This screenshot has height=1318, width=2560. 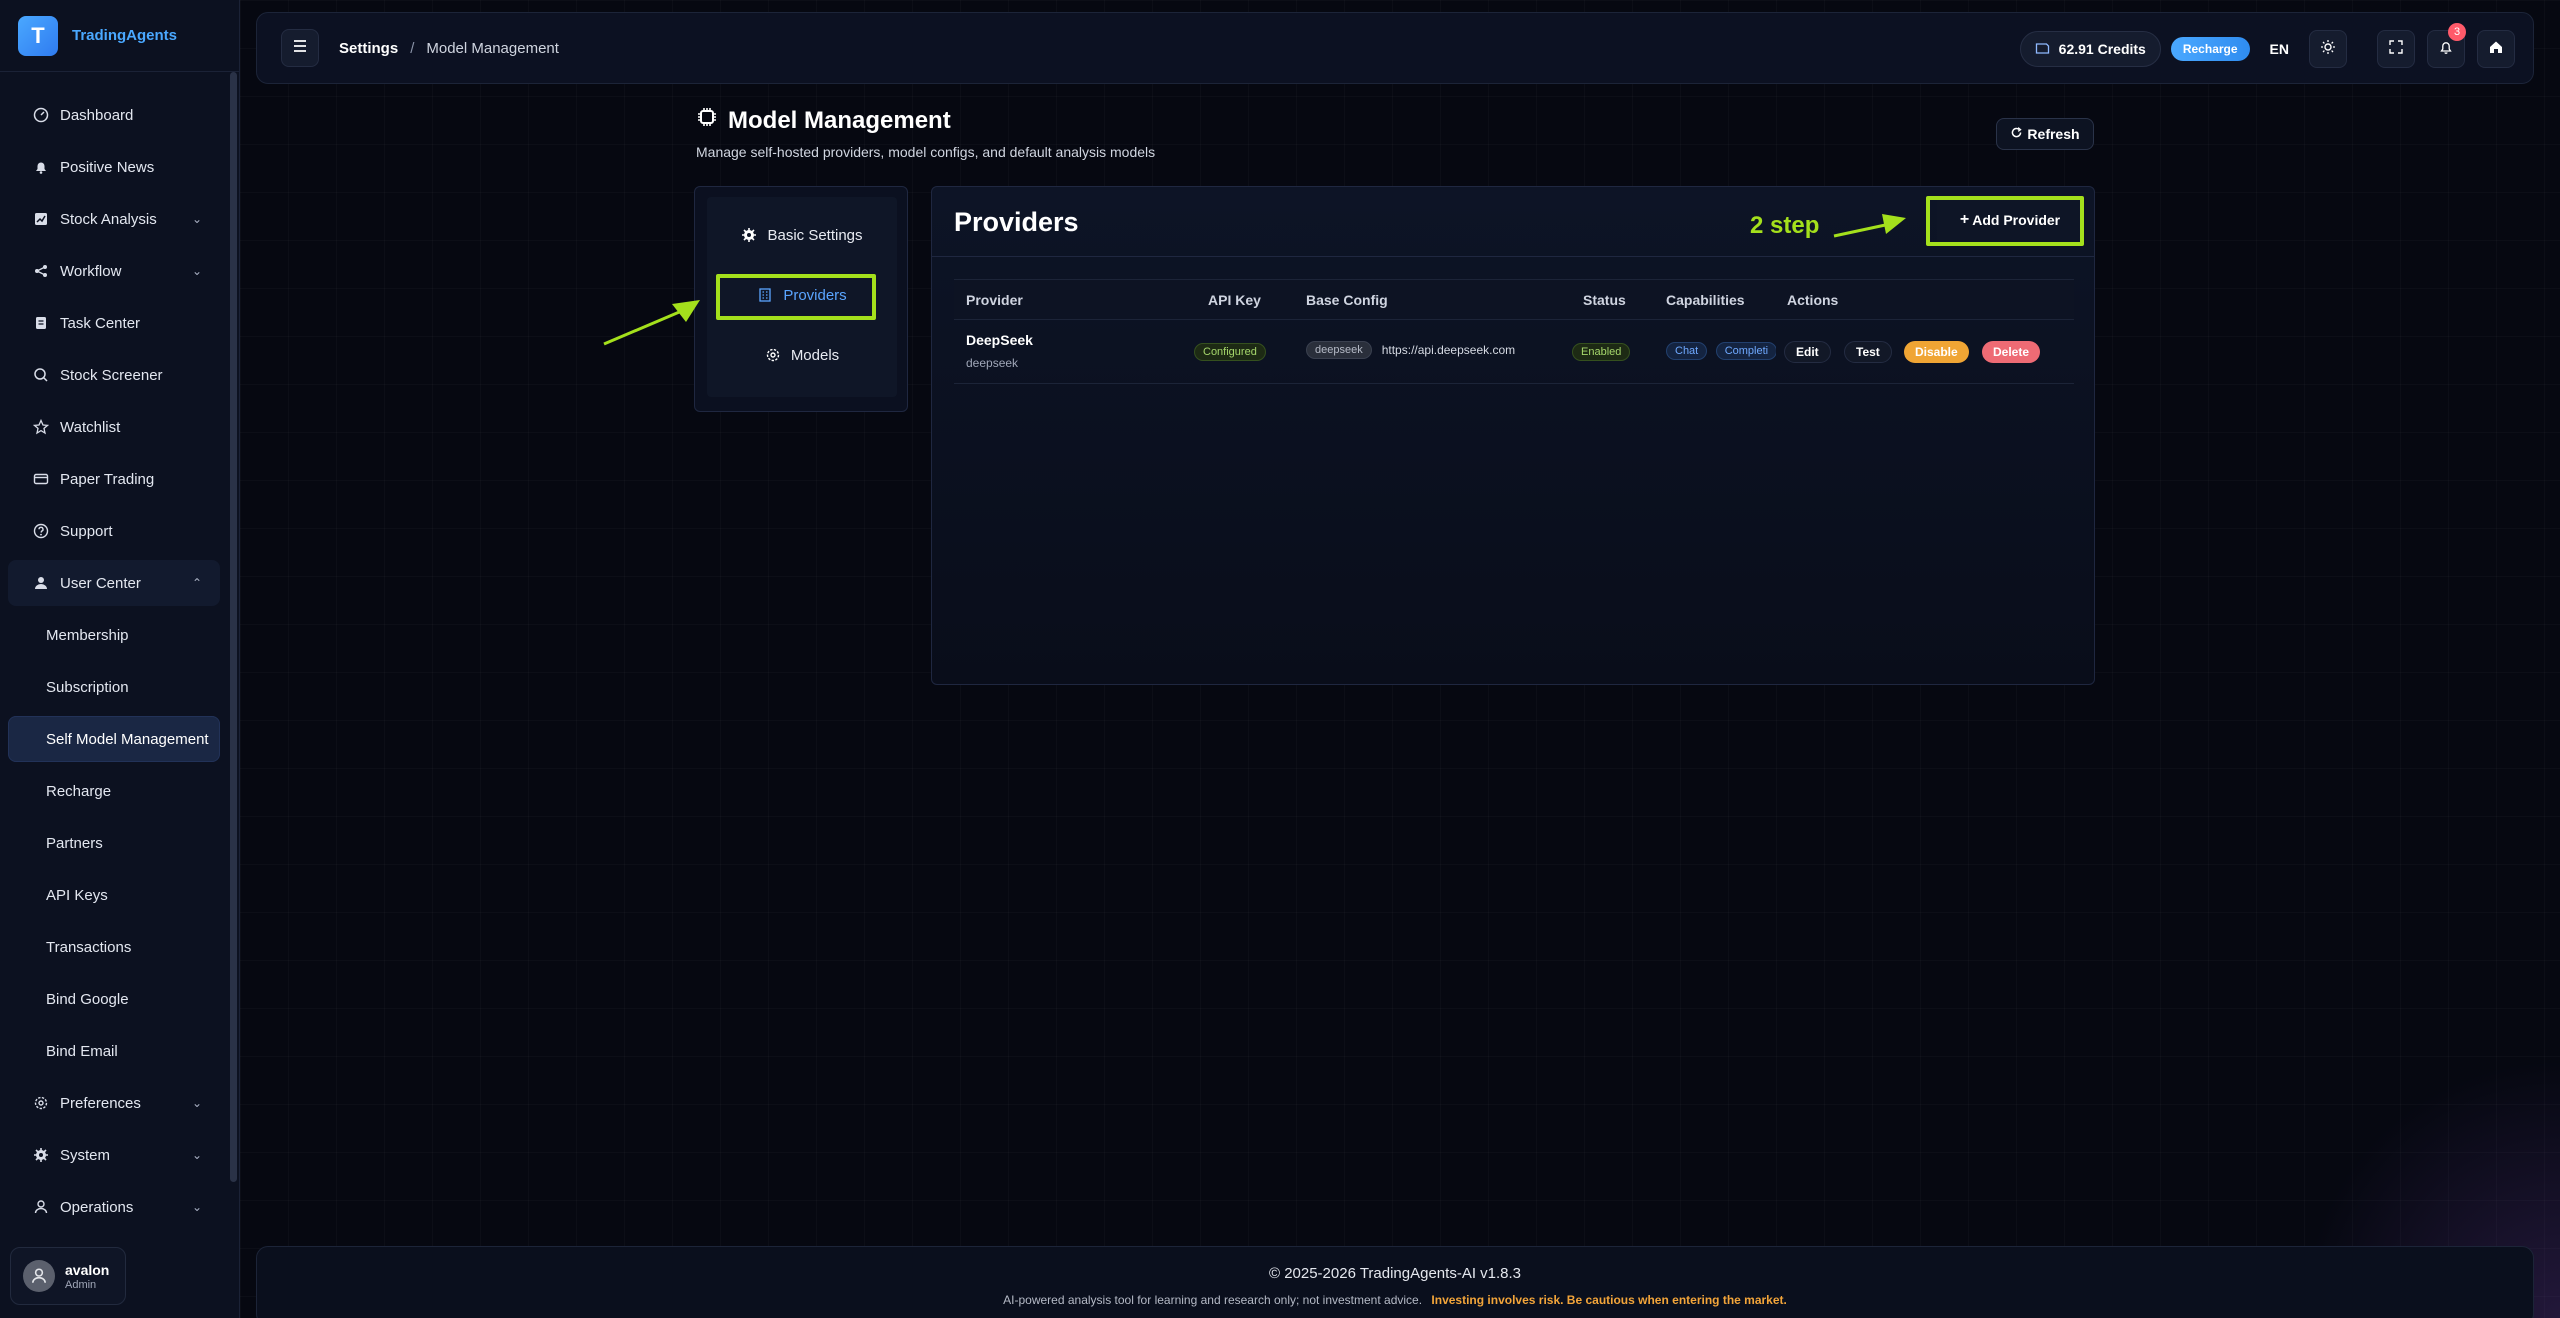 I want to click on sidebar-item-preferences: Preferences ⌄, so click(x=114, y=1103).